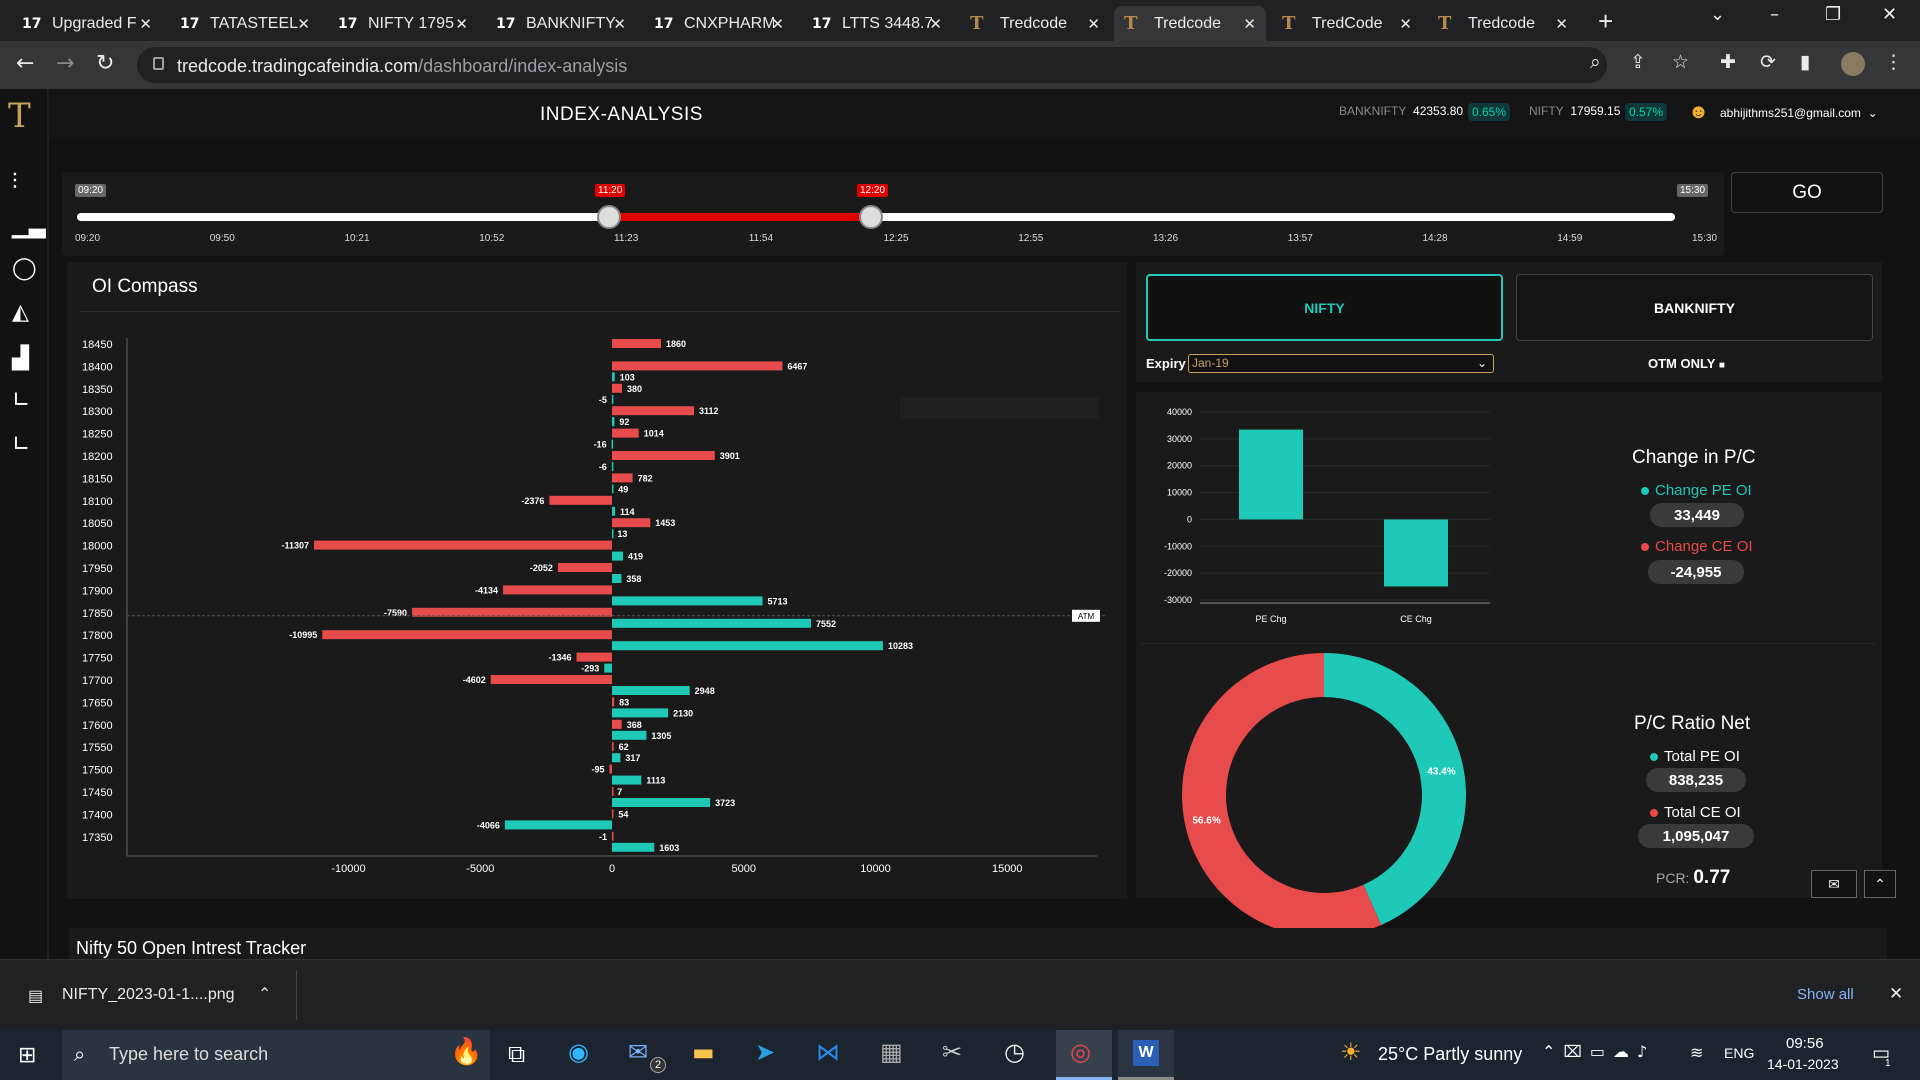 The image size is (1920, 1080). What do you see at coordinates (148, 995) in the screenshot?
I see `download-file: NIFTY_2023-01-1....png` at bounding box center [148, 995].